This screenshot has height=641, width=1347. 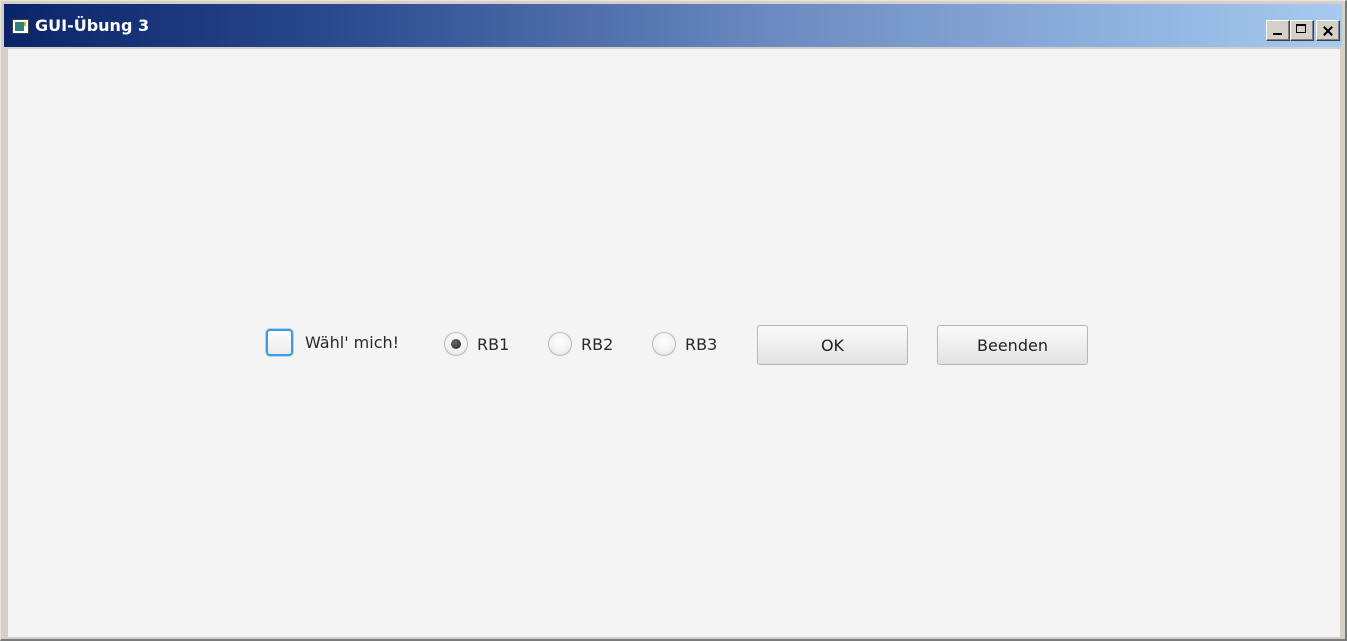 What do you see at coordinates (1328, 30) in the screenshot?
I see `close-button` at bounding box center [1328, 30].